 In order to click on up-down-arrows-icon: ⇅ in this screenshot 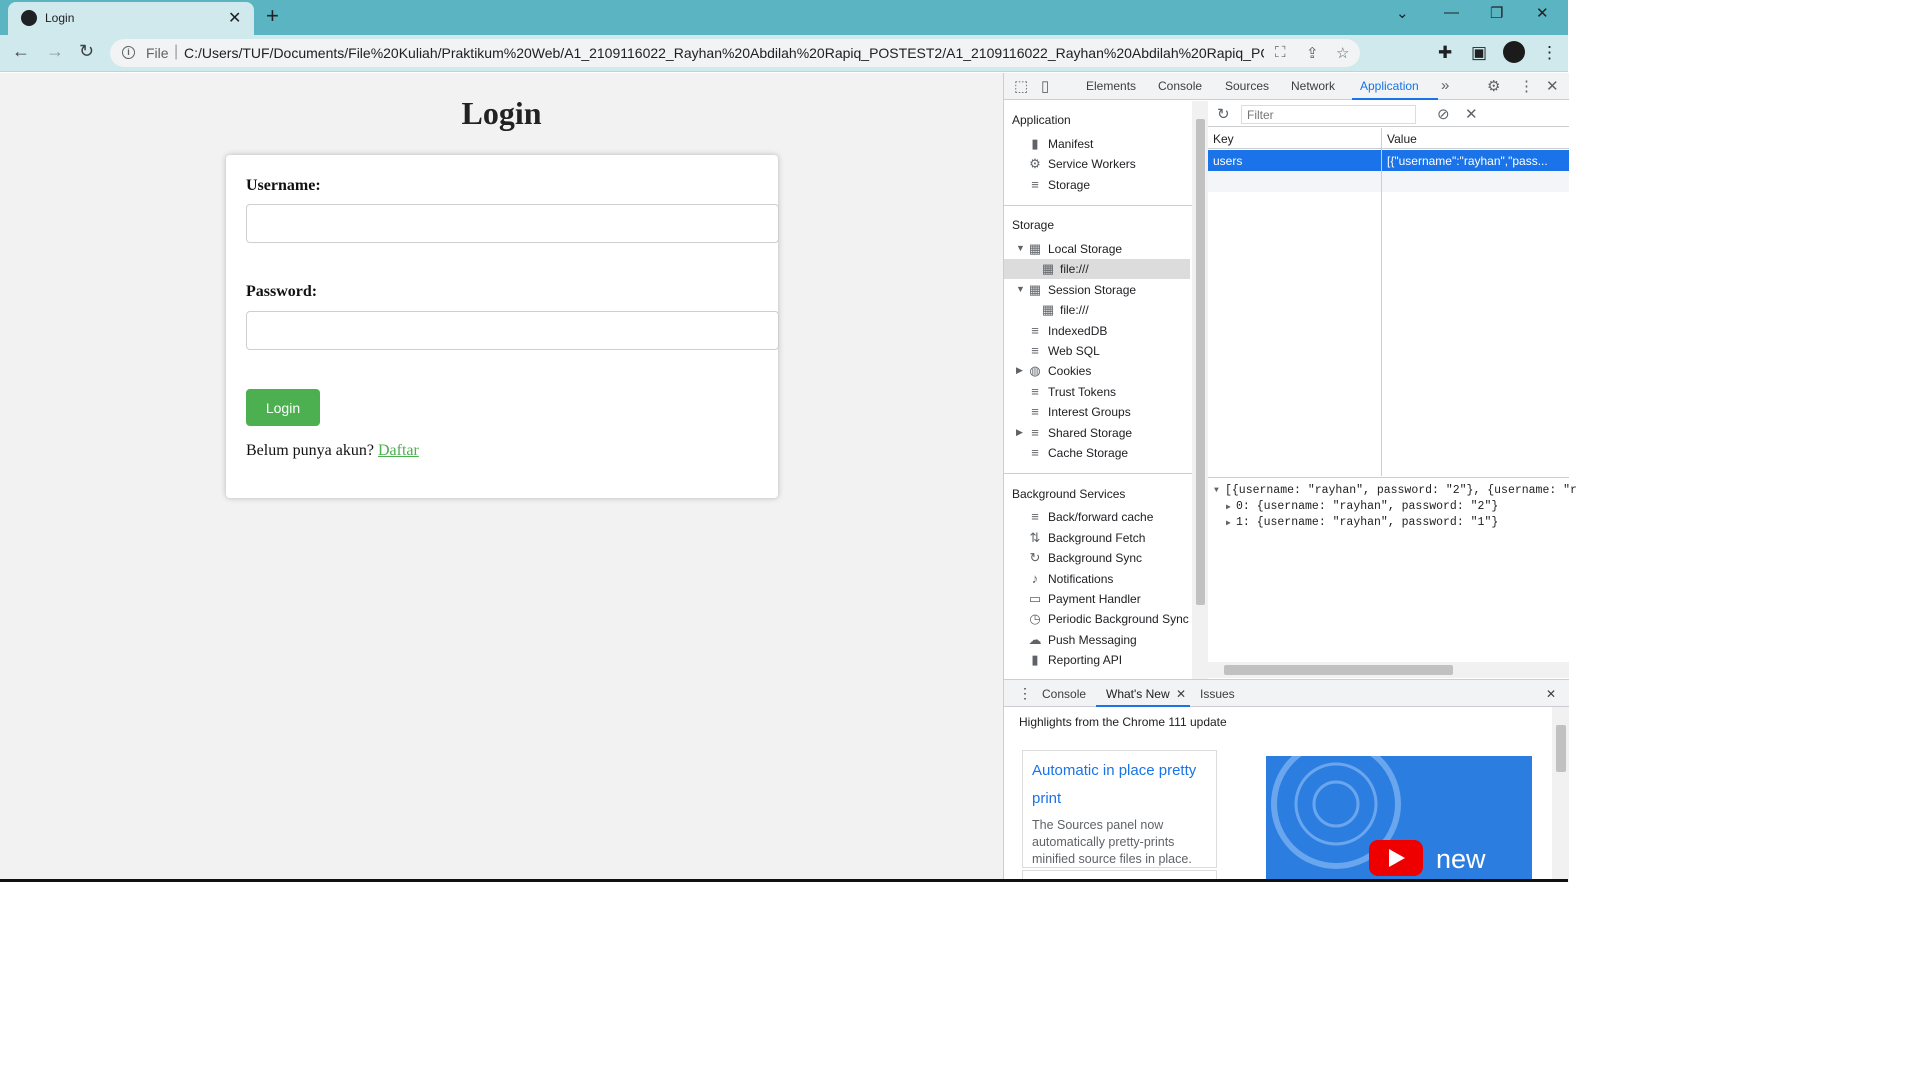, I will do `click(1035, 537)`.